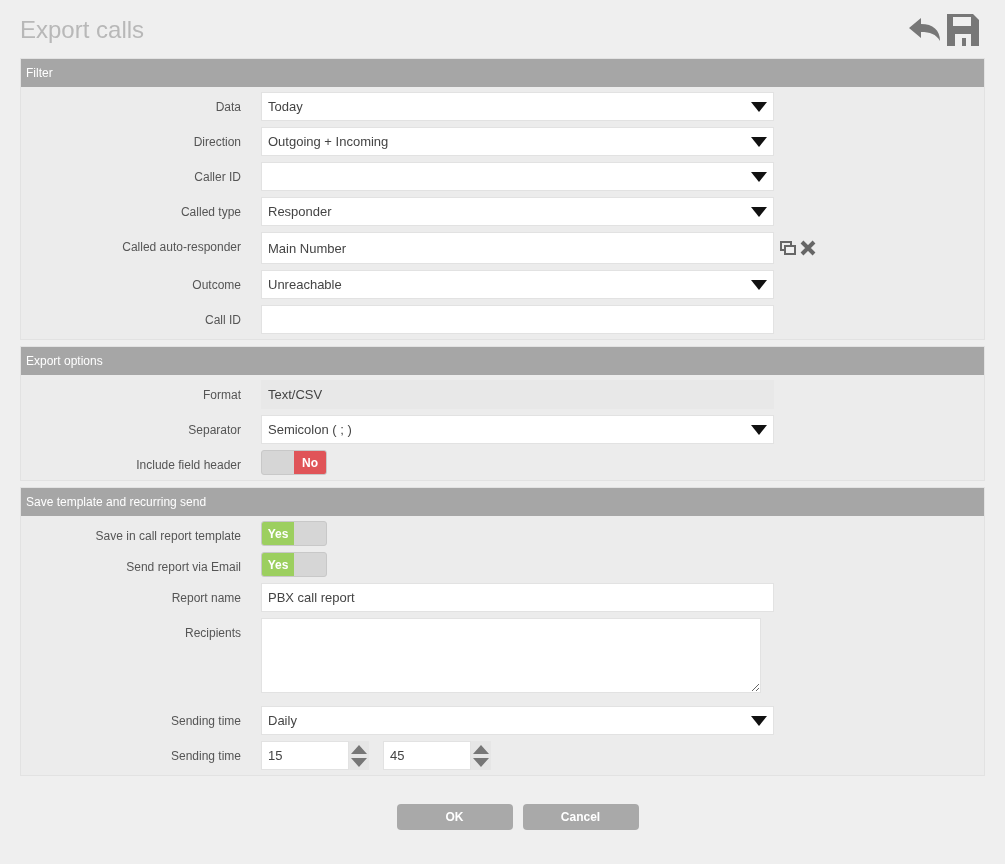  Describe the element at coordinates (227, 107) in the screenshot. I see `field-label: Data` at that location.